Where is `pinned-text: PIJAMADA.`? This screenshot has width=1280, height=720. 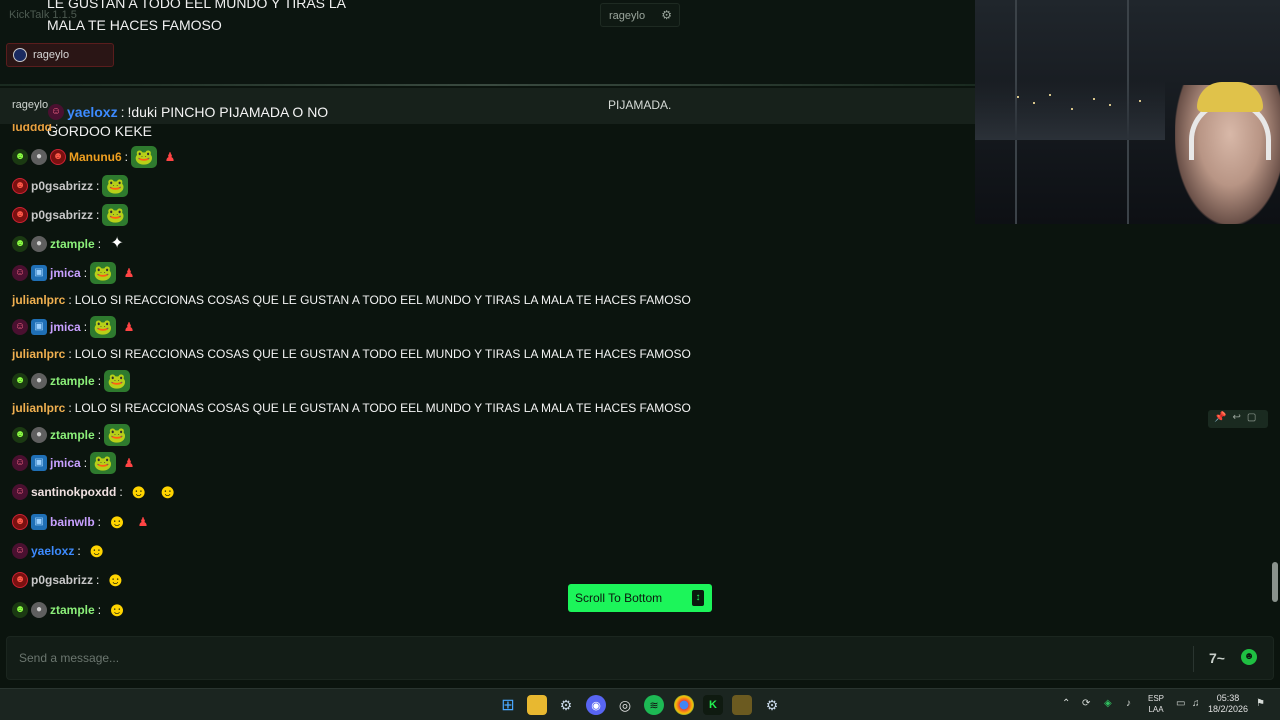
pinned-text: PIJAMADA. is located at coordinates (640, 105).